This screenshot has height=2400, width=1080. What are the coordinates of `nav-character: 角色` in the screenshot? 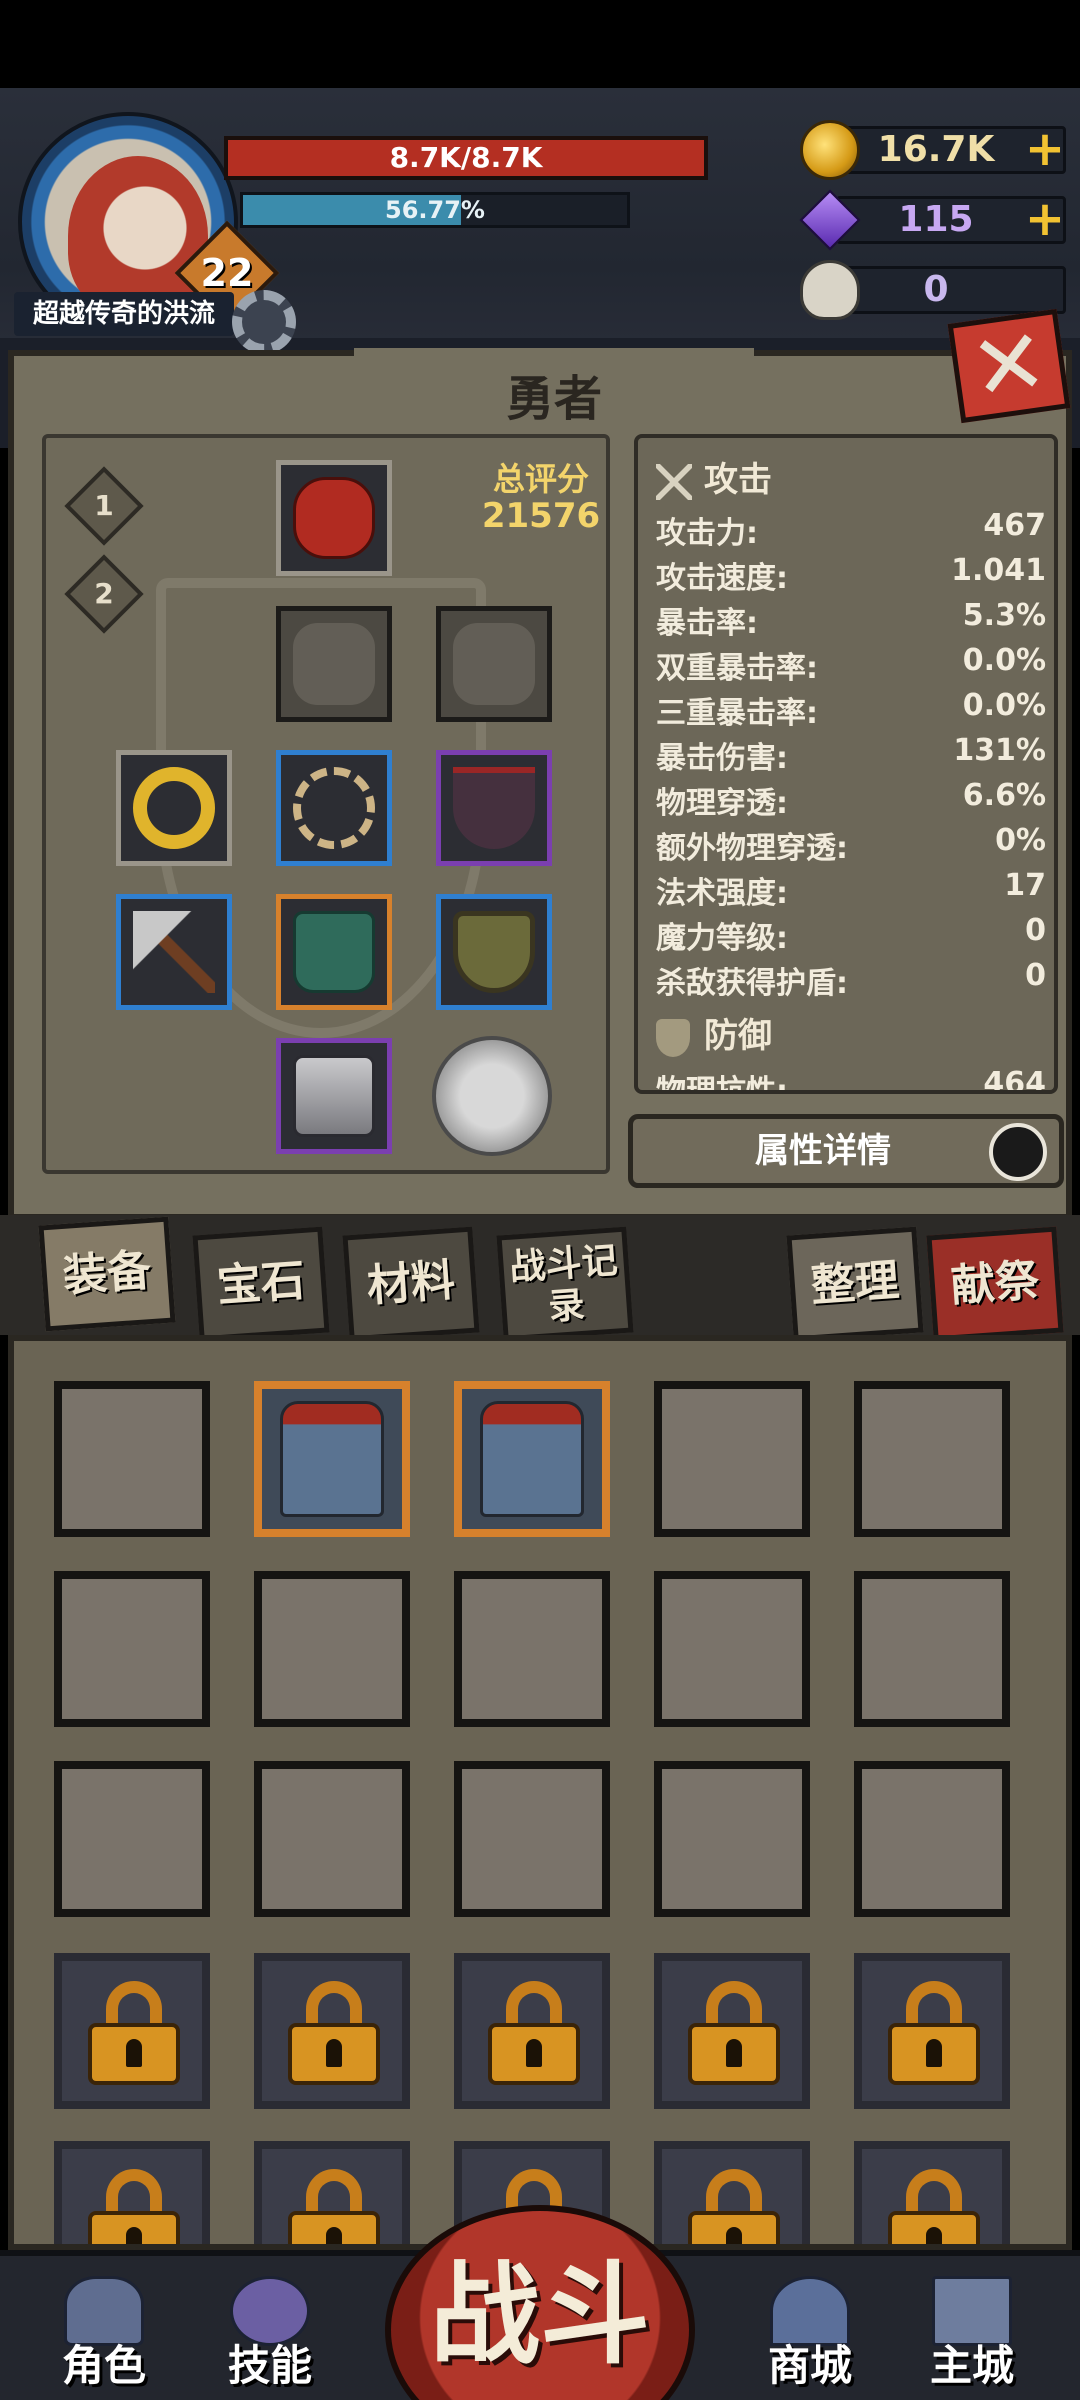 It's located at (104, 2338).